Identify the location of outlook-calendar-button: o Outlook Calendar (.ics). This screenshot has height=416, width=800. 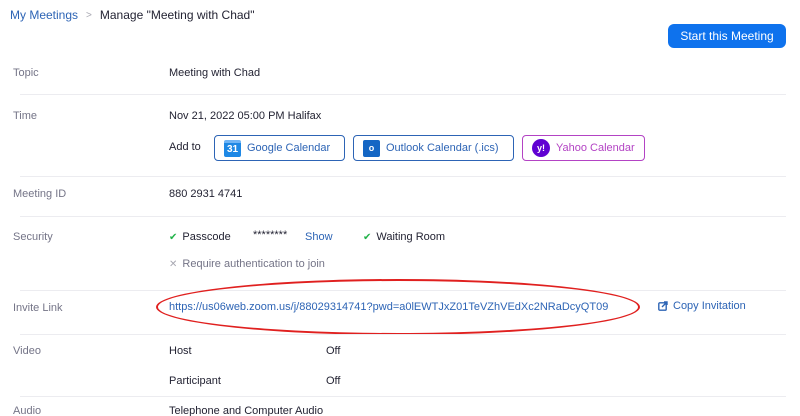
(433, 148).